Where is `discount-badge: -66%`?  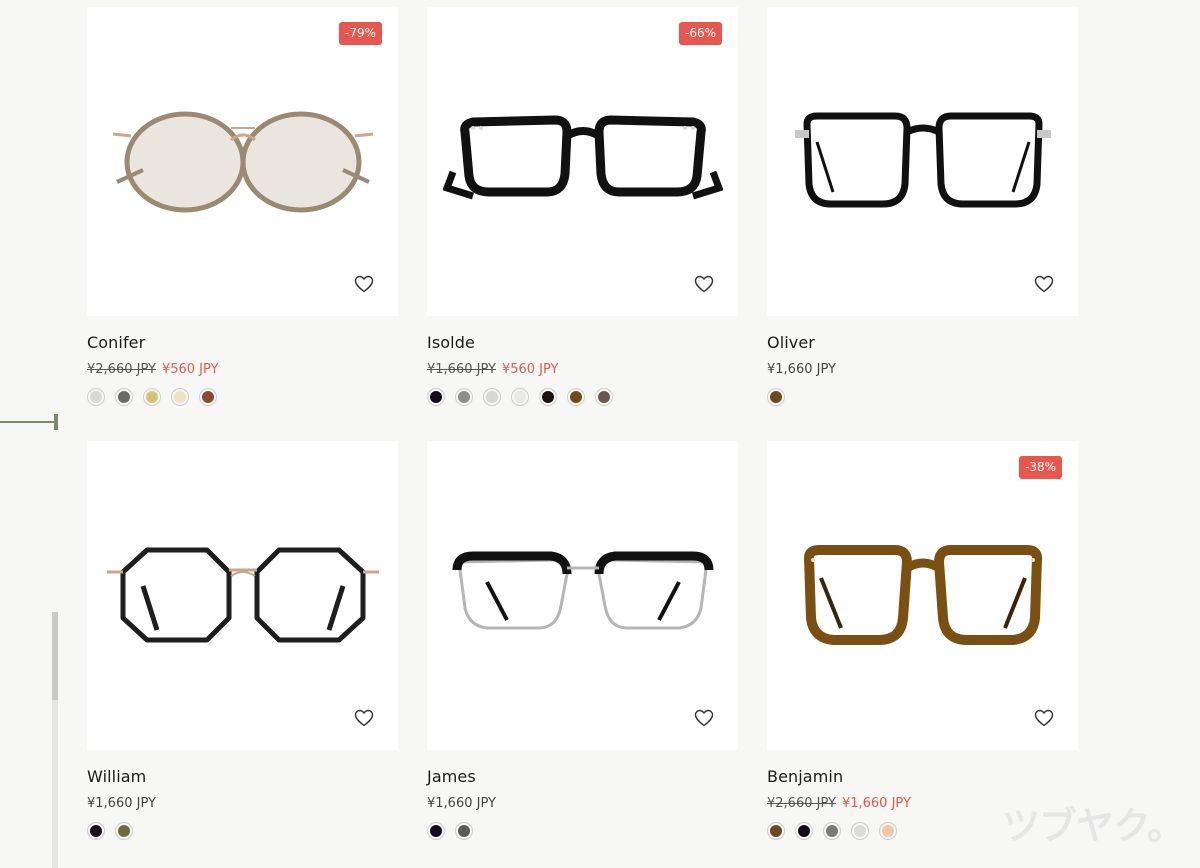
discount-badge: -66% is located at coordinates (700, 33).